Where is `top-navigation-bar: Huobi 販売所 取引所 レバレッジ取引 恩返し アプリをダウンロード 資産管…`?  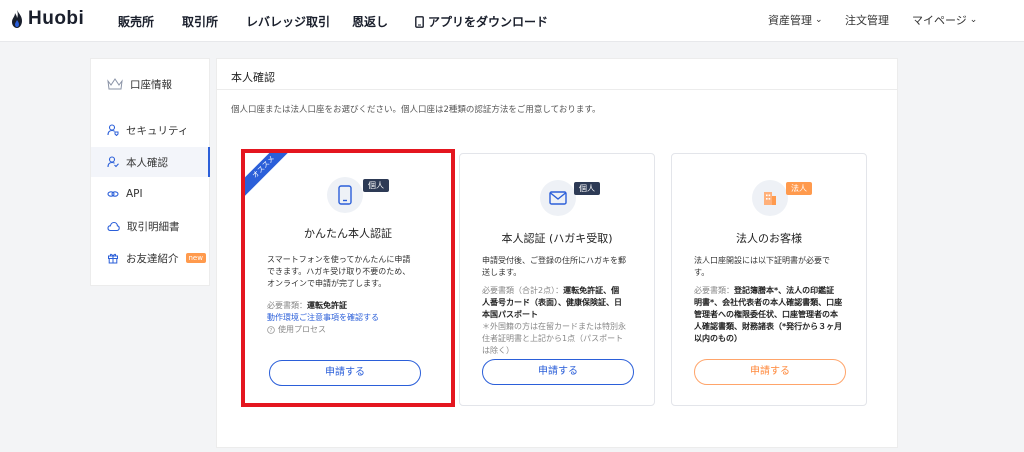 top-navigation-bar: Huobi 販売所 取引所 レバレッジ取引 恩返し アプリをダウンロード 資産管… is located at coordinates (512, 21).